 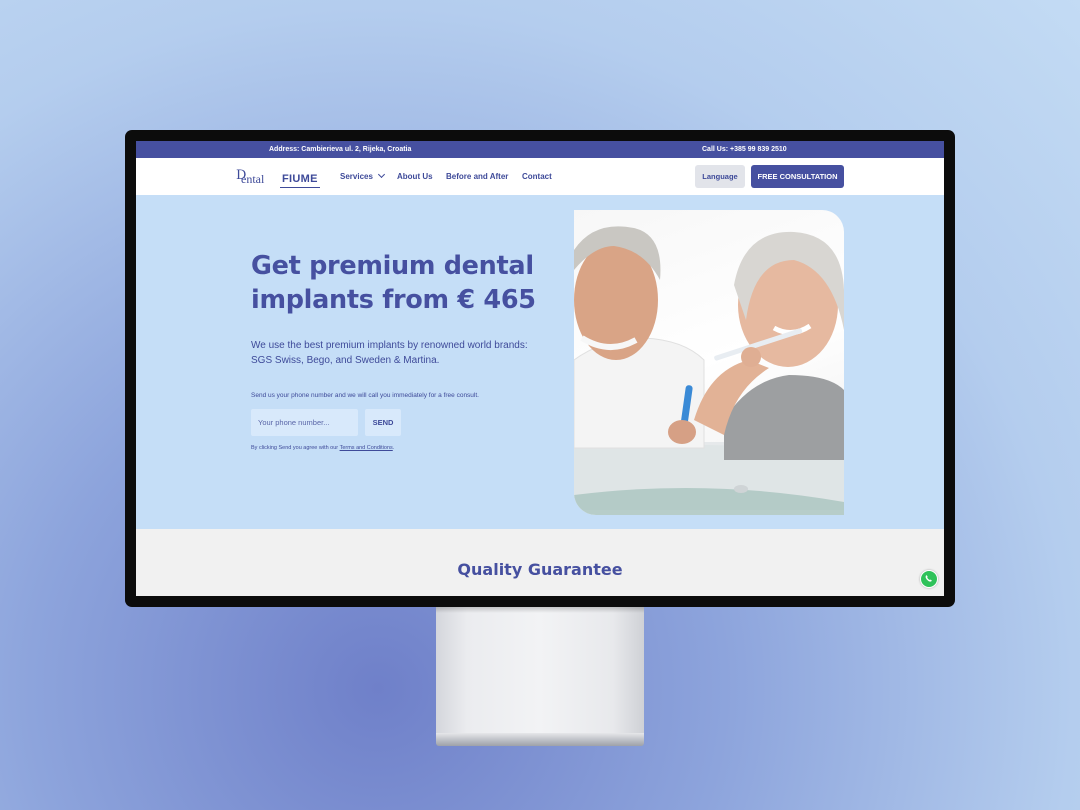 What do you see at coordinates (393, 283) in the screenshot?
I see `hero-title: Get premium dental implants from € 465` at bounding box center [393, 283].